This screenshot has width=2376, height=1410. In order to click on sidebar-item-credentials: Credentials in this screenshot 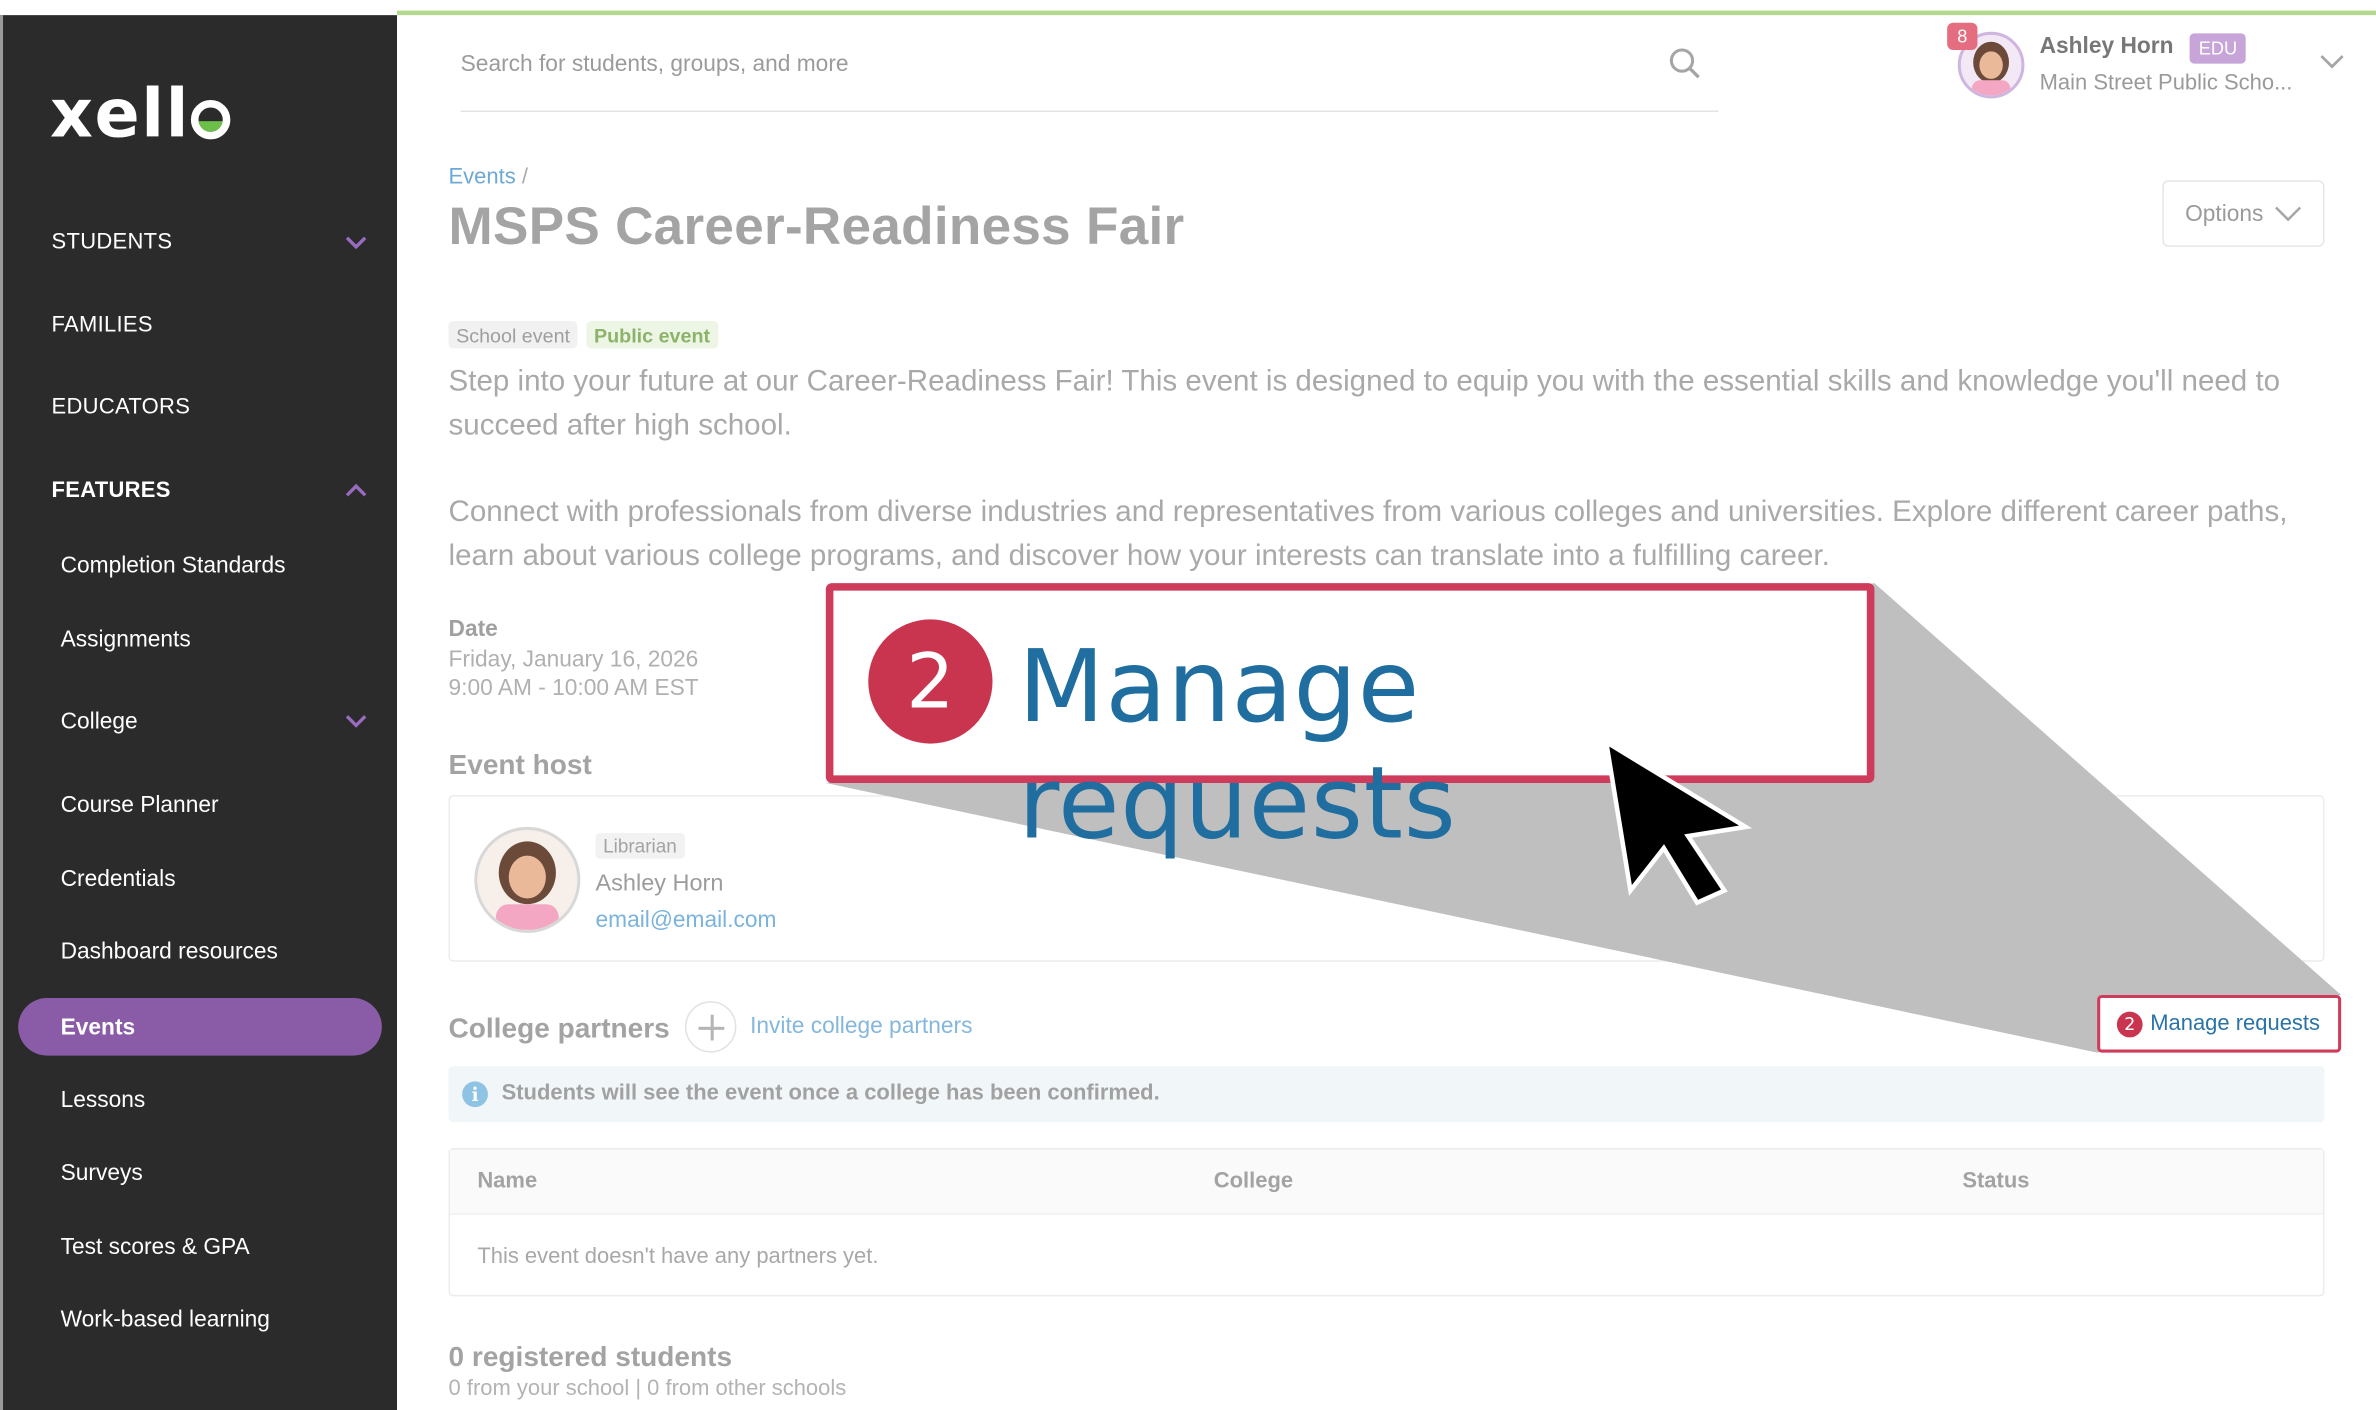, I will do `click(200, 878)`.